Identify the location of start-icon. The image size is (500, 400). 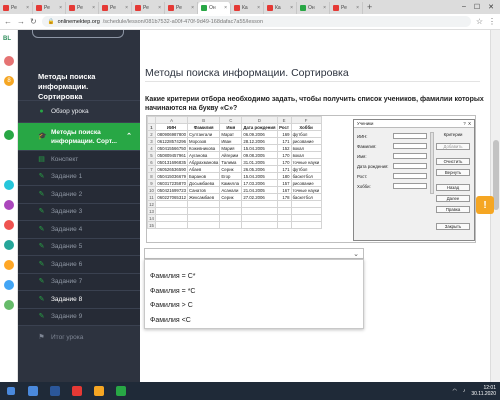
(11, 391).